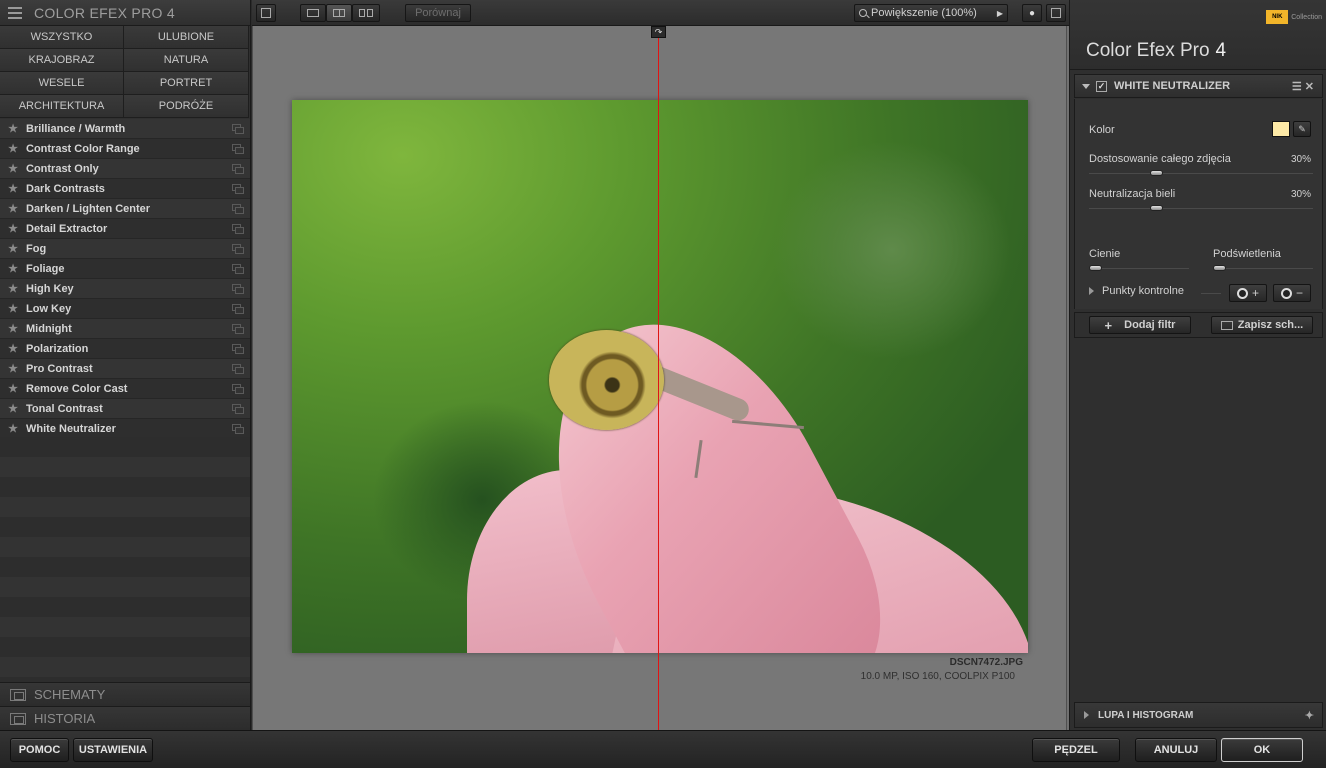 The height and width of the screenshot is (768, 1326). Describe the element at coordinates (39, 750) in the screenshot. I see `help-button: POMOC` at that location.